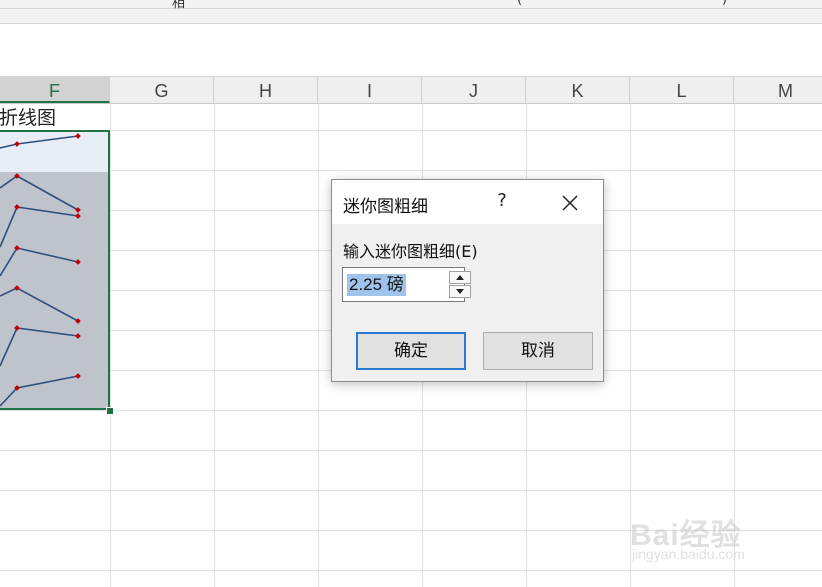  I want to click on chevron-down-icon, so click(460, 291).